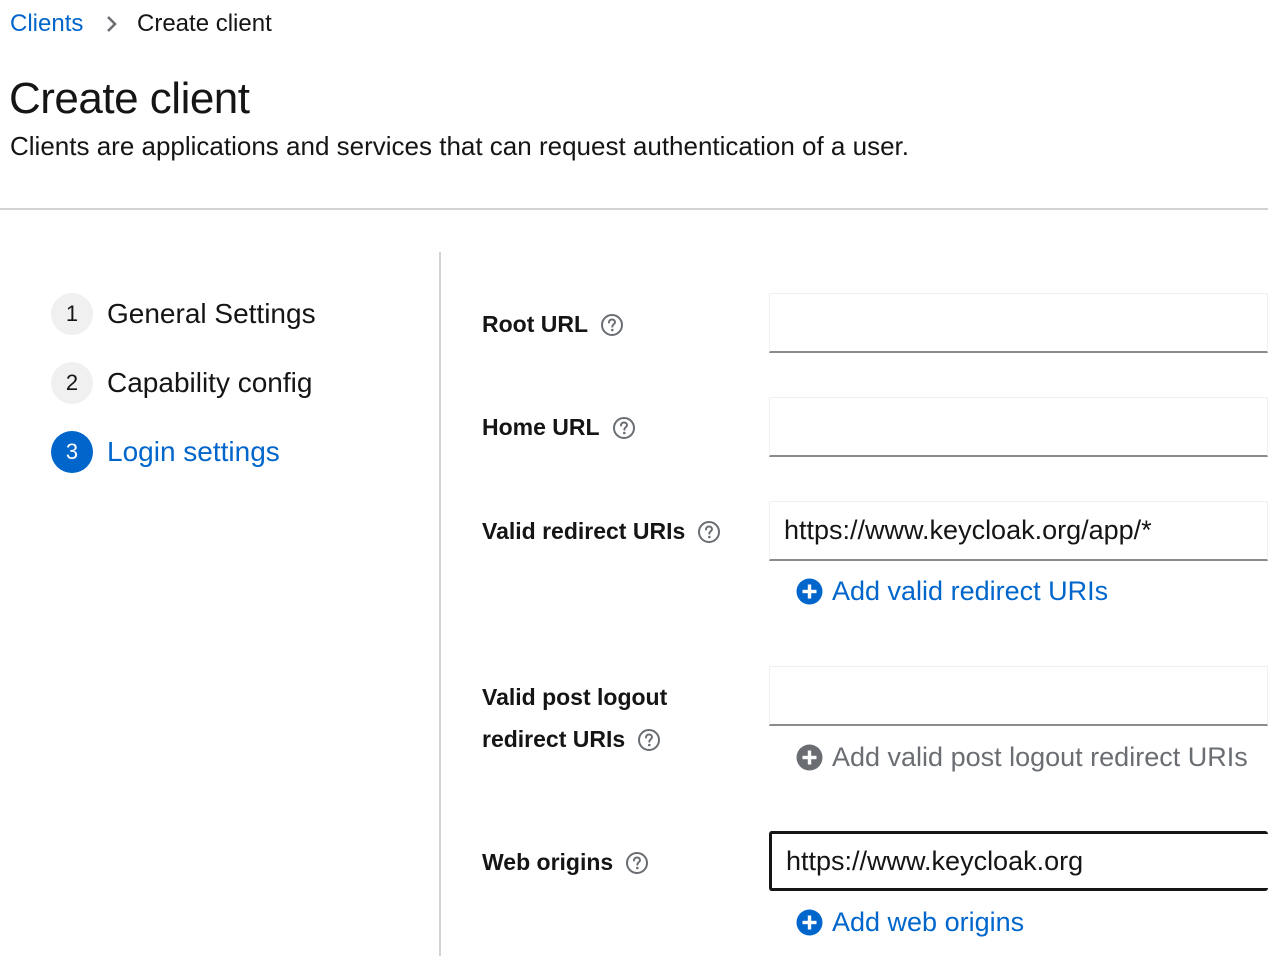 The width and height of the screenshot is (1280, 956). What do you see at coordinates (72, 314) in the screenshot?
I see `step-number: 1` at bounding box center [72, 314].